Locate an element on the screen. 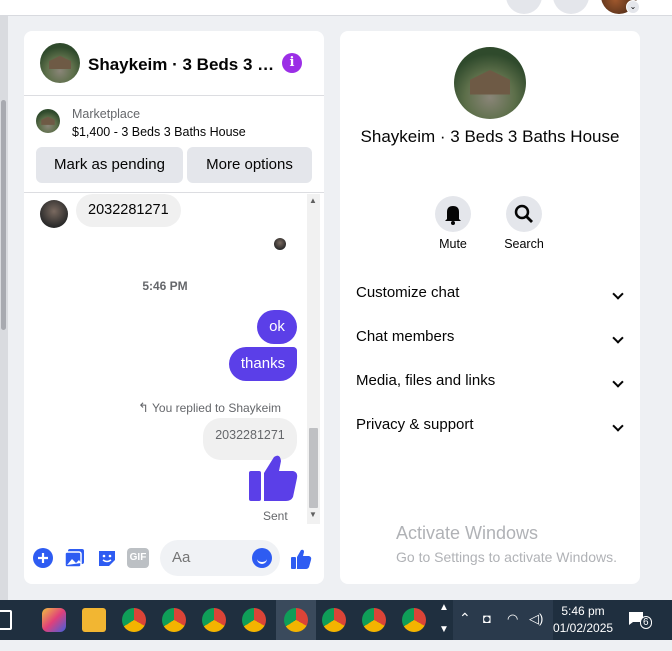  search-icon is located at coordinates (523, 213).